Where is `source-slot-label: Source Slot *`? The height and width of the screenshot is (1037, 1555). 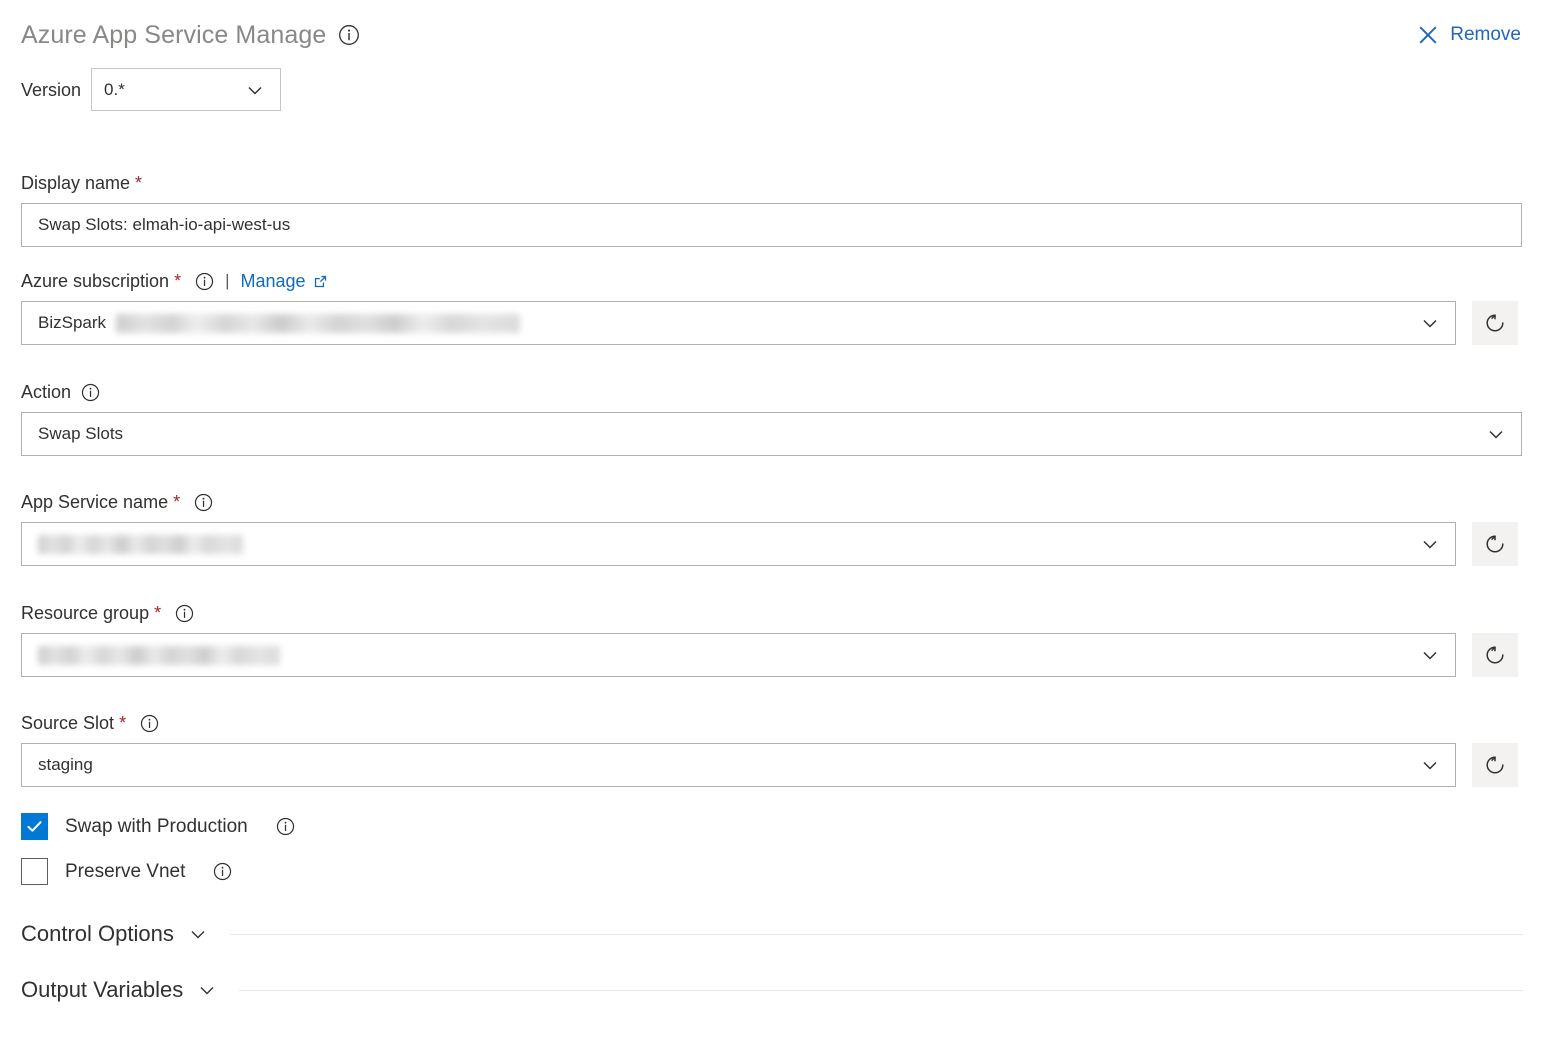 source-slot-label: Source Slot * is located at coordinates (771, 723).